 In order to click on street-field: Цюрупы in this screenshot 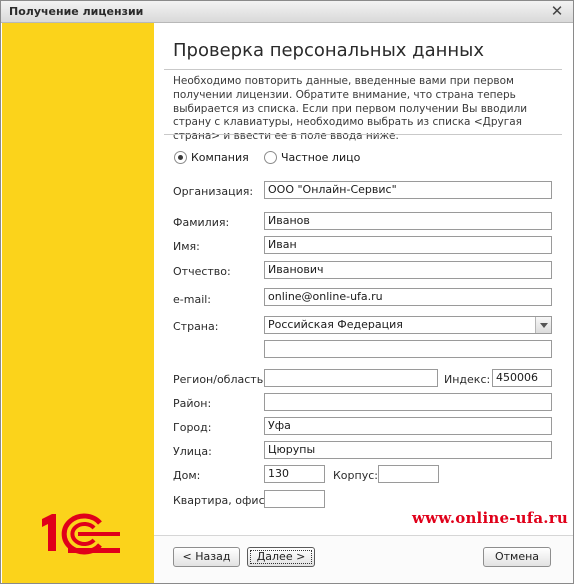, I will do `click(408, 450)`.